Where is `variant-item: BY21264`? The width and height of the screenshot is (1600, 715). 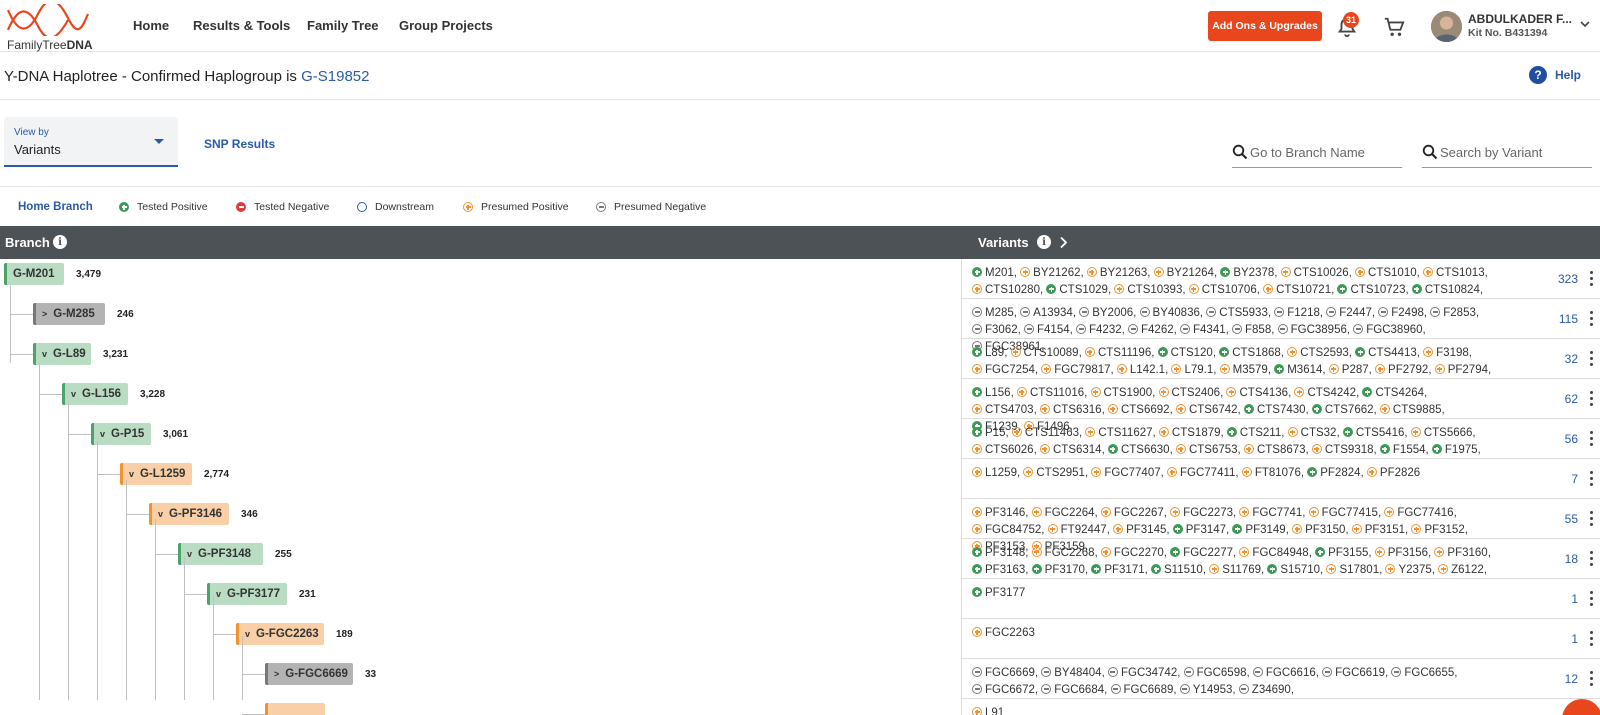 variant-item: BY21264 is located at coordinates (1183, 273).